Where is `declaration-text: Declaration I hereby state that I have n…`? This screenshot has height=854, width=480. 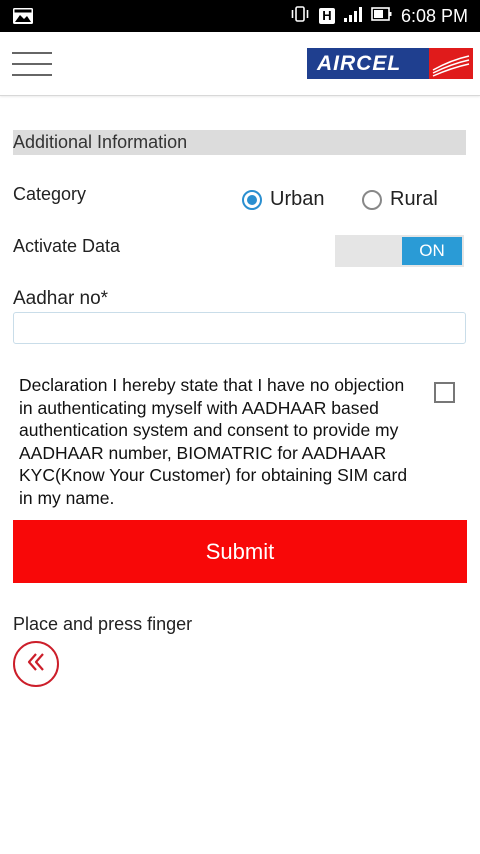 declaration-text: Declaration I hereby state that I have n… is located at coordinates (213, 441).